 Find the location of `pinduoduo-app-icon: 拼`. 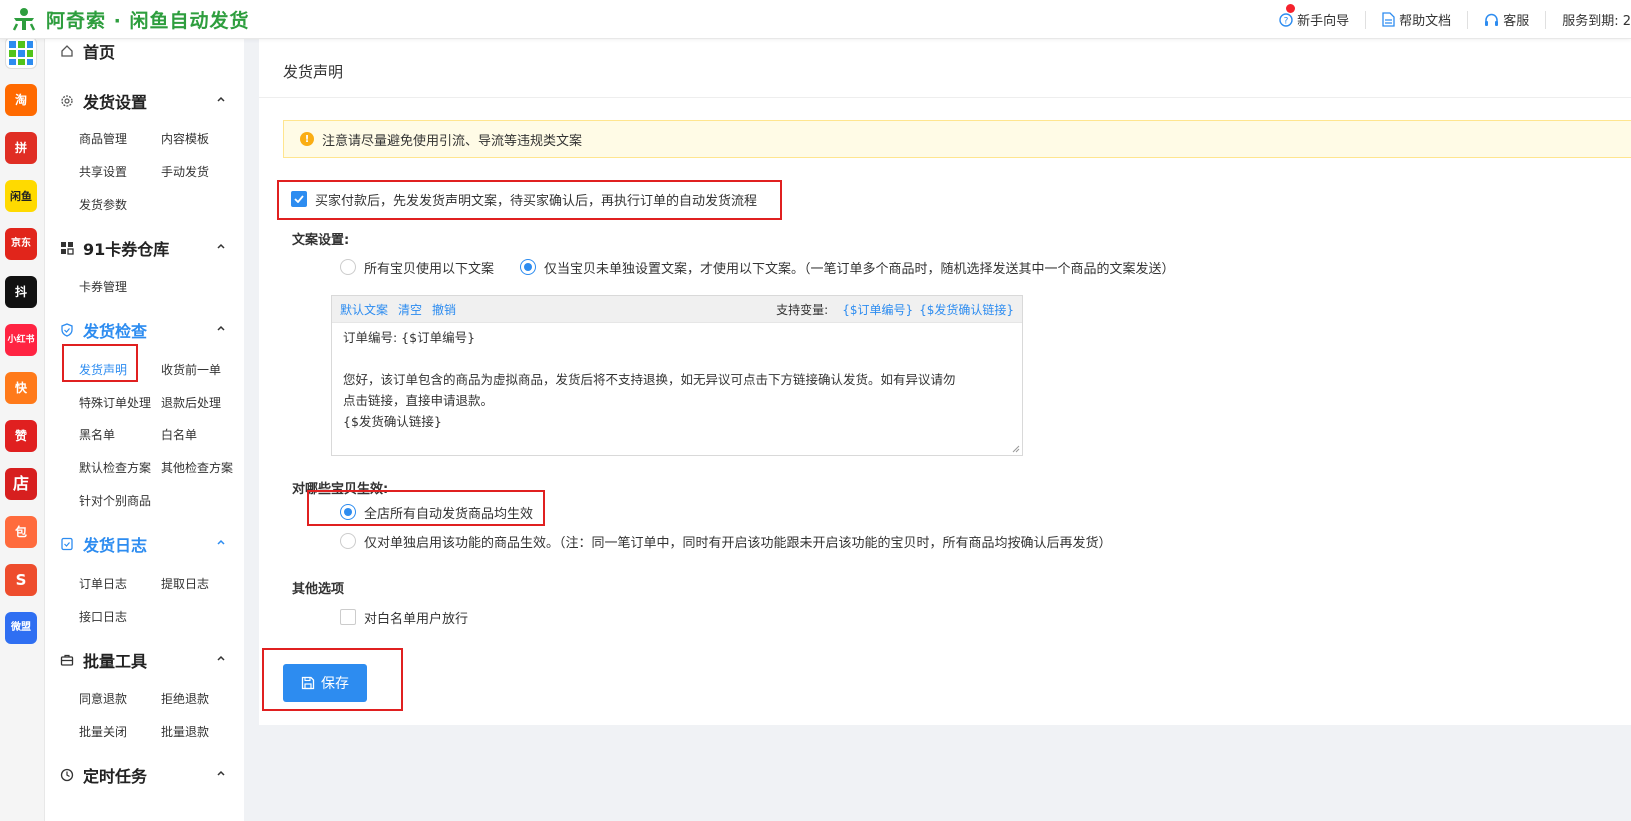

pinduoduo-app-icon: 拼 is located at coordinates (21, 148).